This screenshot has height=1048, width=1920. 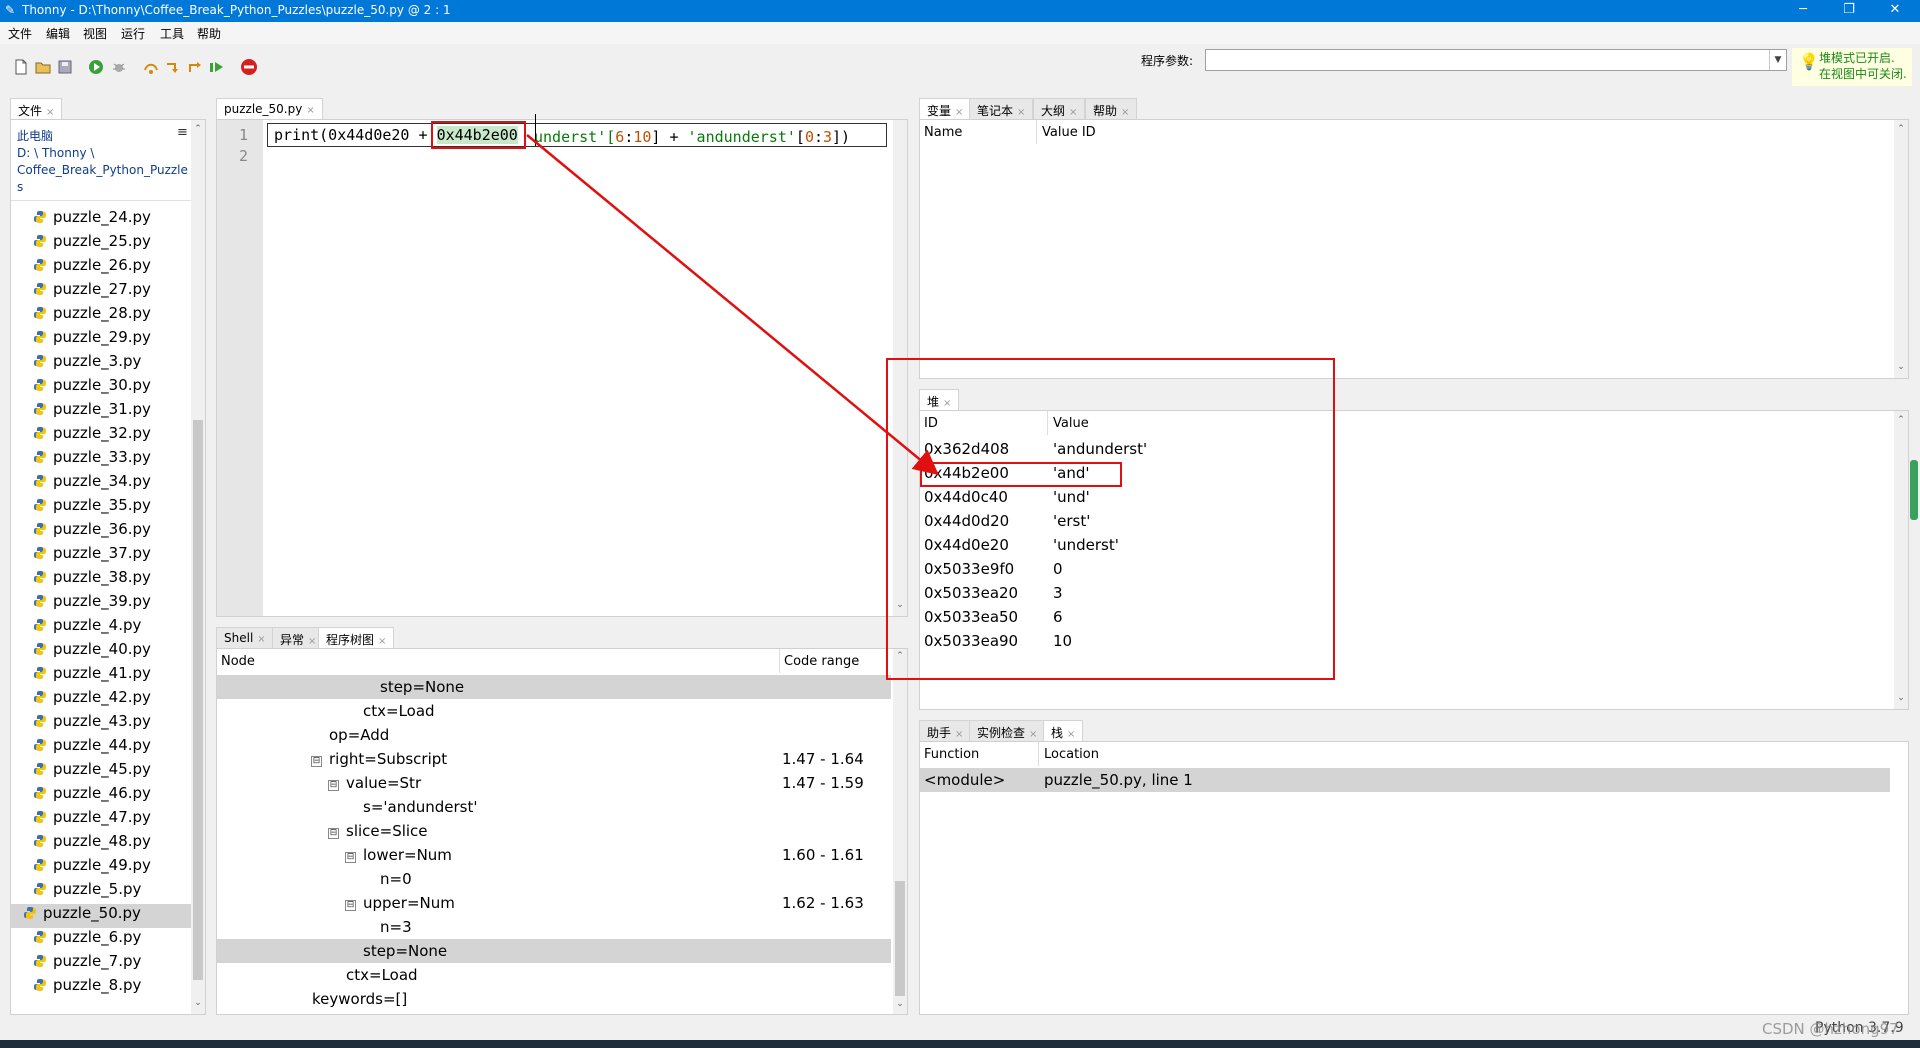 I want to click on annotation-arrow, so click(x=732, y=305).